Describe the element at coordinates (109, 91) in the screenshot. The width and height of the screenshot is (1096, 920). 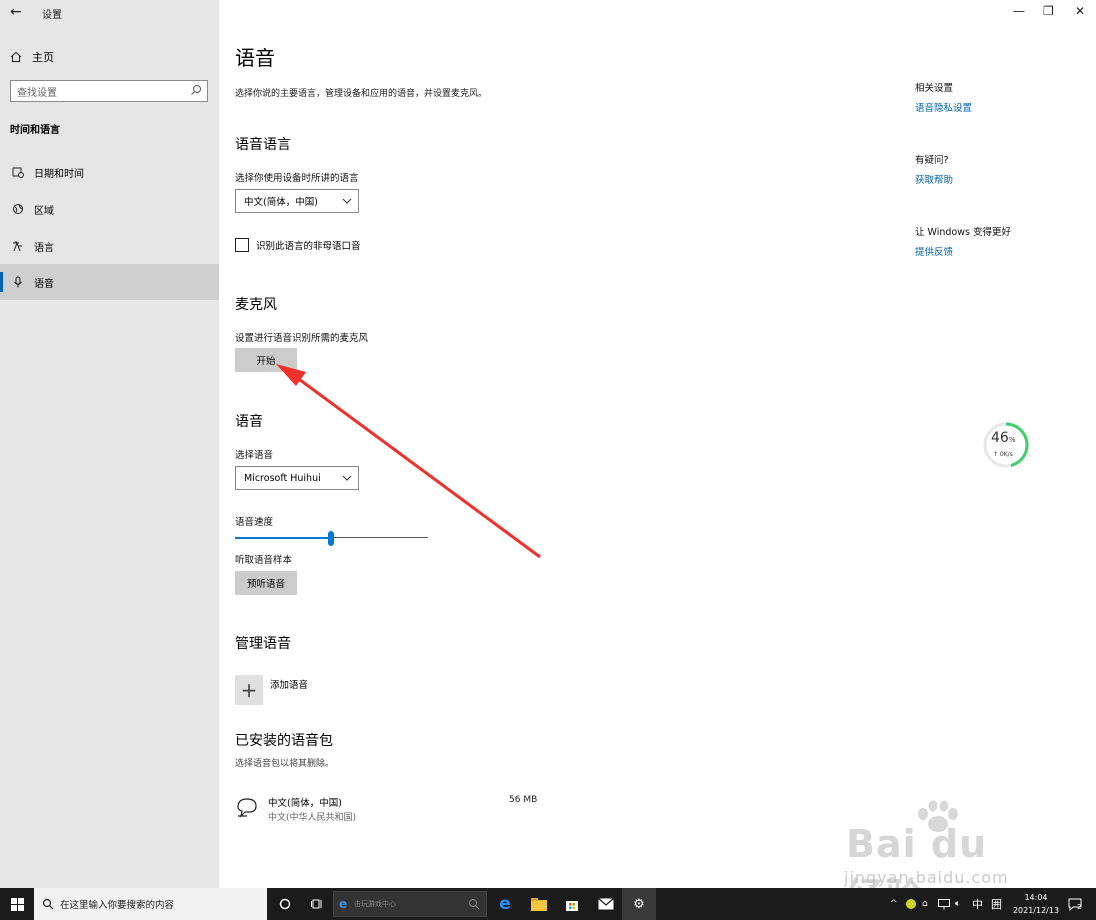
I see `settings-search-input: 查找设置` at that location.